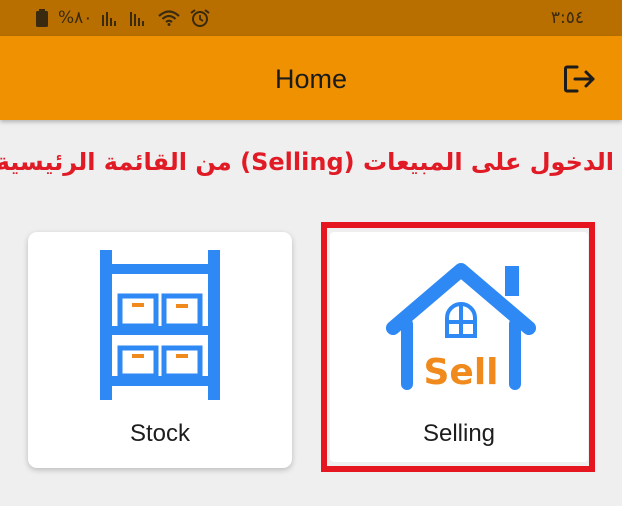 Image resolution: width=622 pixels, height=506 pixels. I want to click on alarm-icon, so click(200, 18).